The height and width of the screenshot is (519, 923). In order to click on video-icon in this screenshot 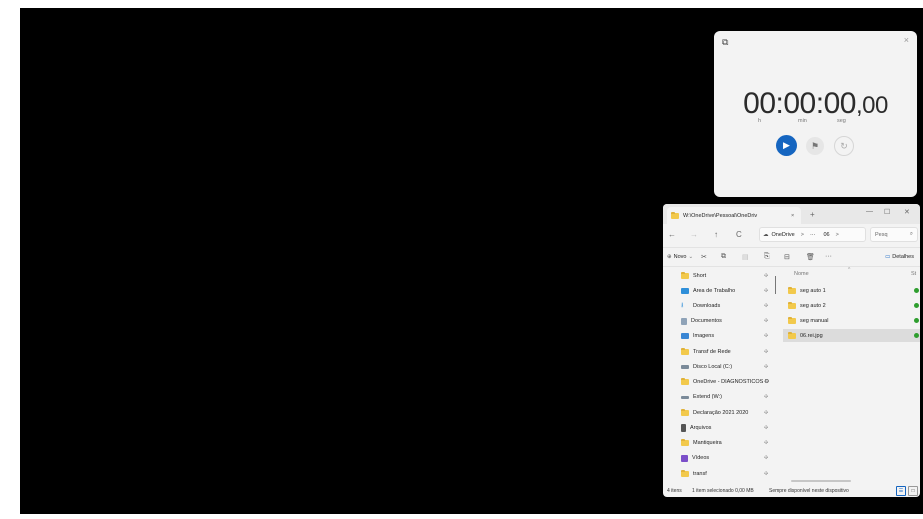, I will do `click(684, 458)`.